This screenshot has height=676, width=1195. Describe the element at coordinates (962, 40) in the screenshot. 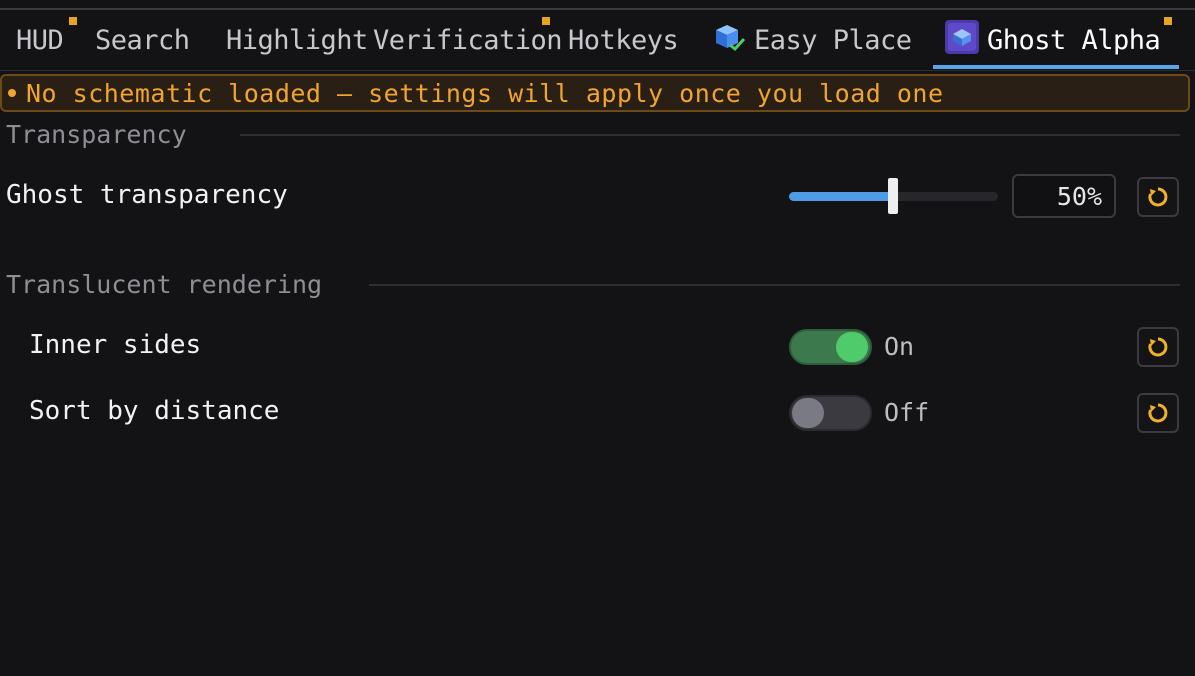

I see `ghost-block-icon` at that location.